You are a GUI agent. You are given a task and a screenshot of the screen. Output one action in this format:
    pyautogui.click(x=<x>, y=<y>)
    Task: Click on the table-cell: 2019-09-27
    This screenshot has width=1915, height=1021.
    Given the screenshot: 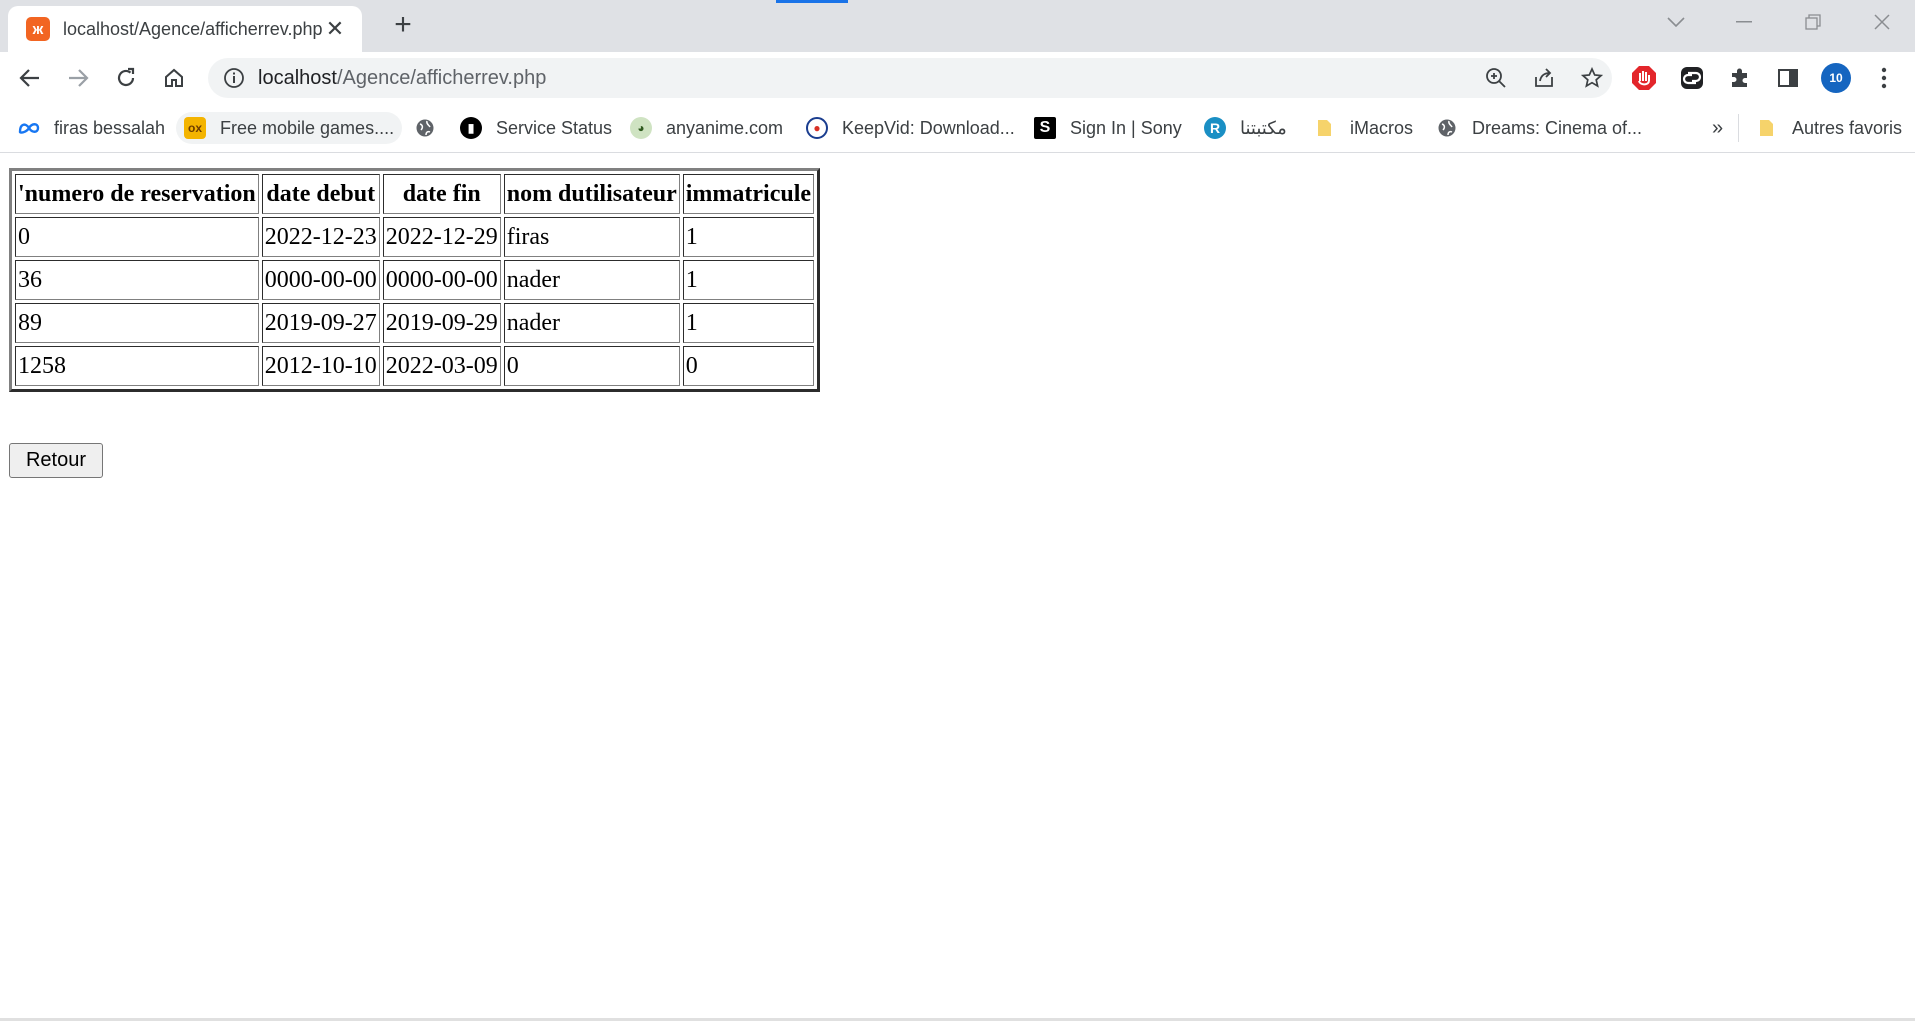 What is the action you would take?
    pyautogui.click(x=320, y=323)
    